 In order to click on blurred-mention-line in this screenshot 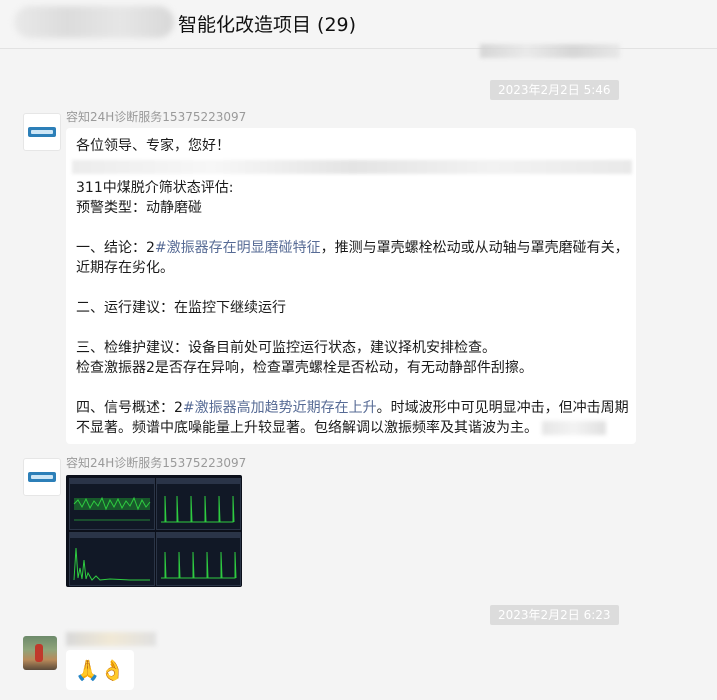, I will do `click(352, 167)`.